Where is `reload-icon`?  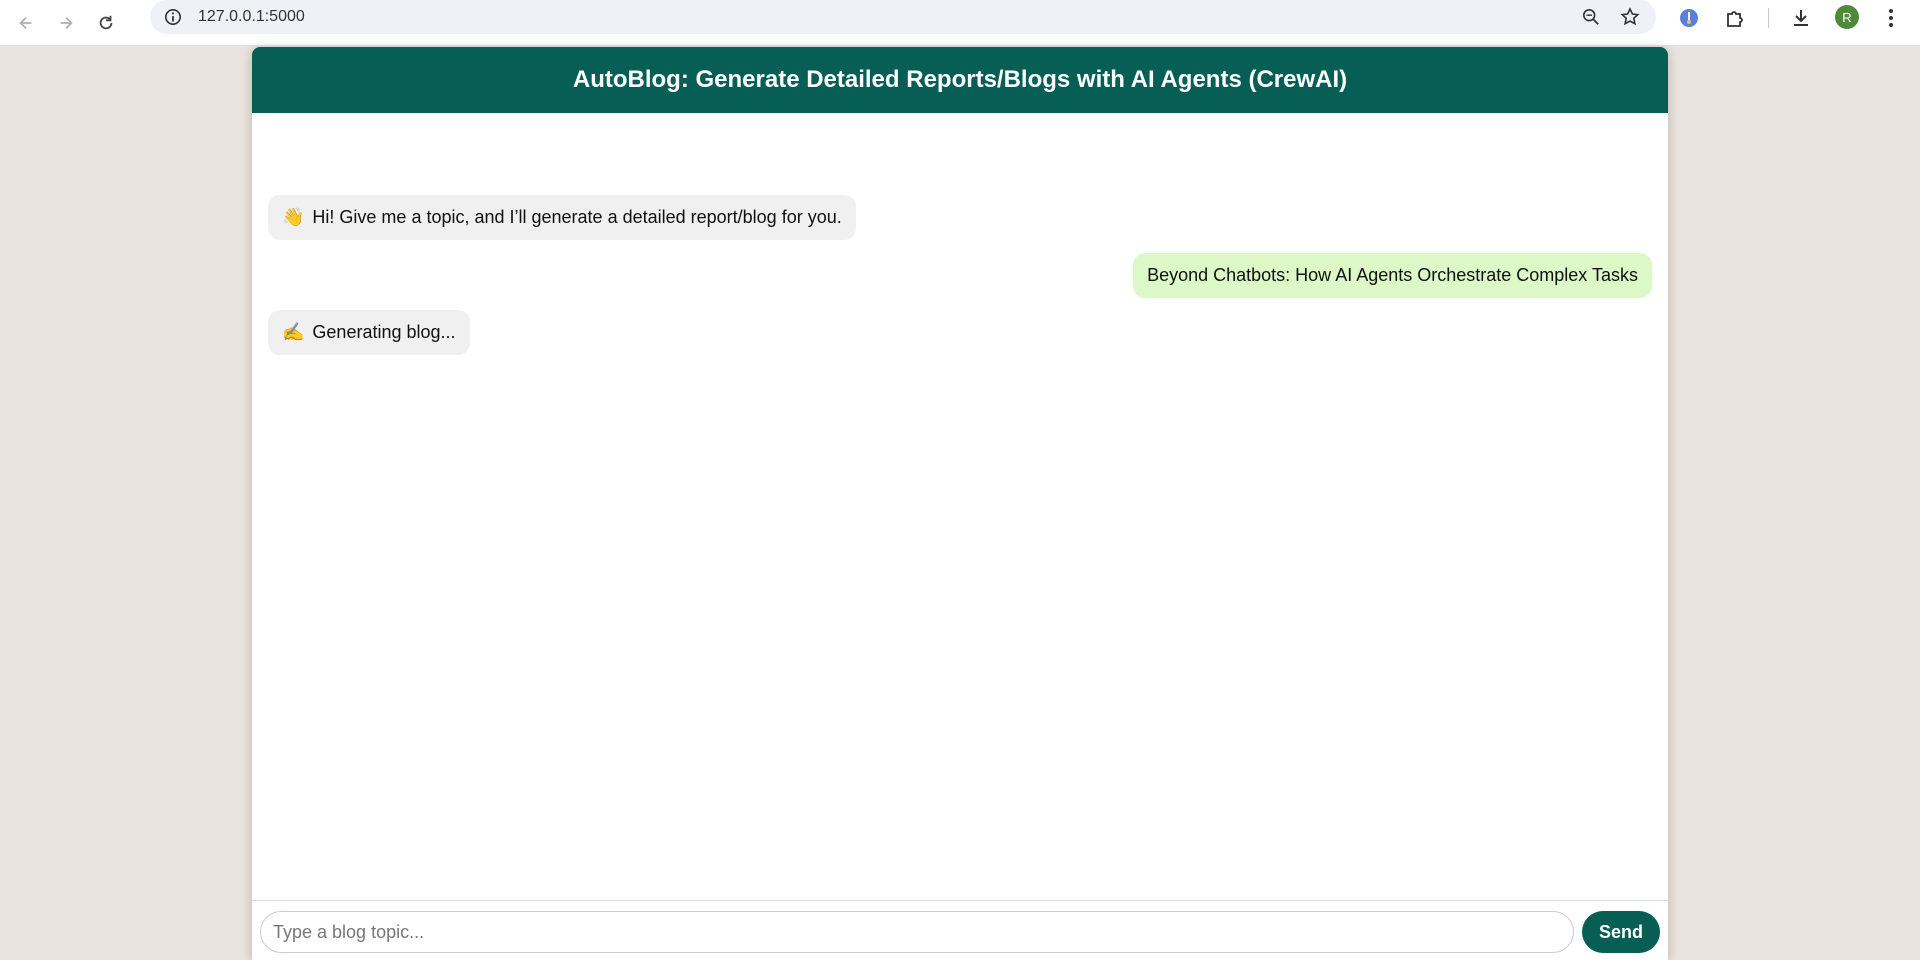
reload-icon is located at coordinates (106, 22).